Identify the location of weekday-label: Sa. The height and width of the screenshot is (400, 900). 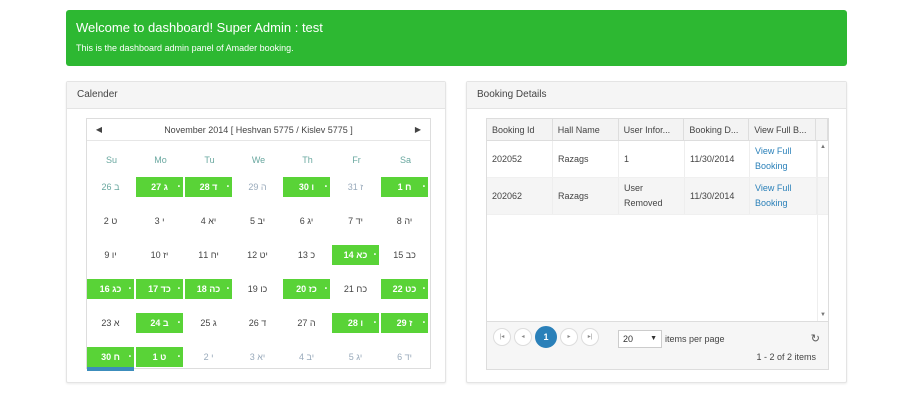
(405, 160).